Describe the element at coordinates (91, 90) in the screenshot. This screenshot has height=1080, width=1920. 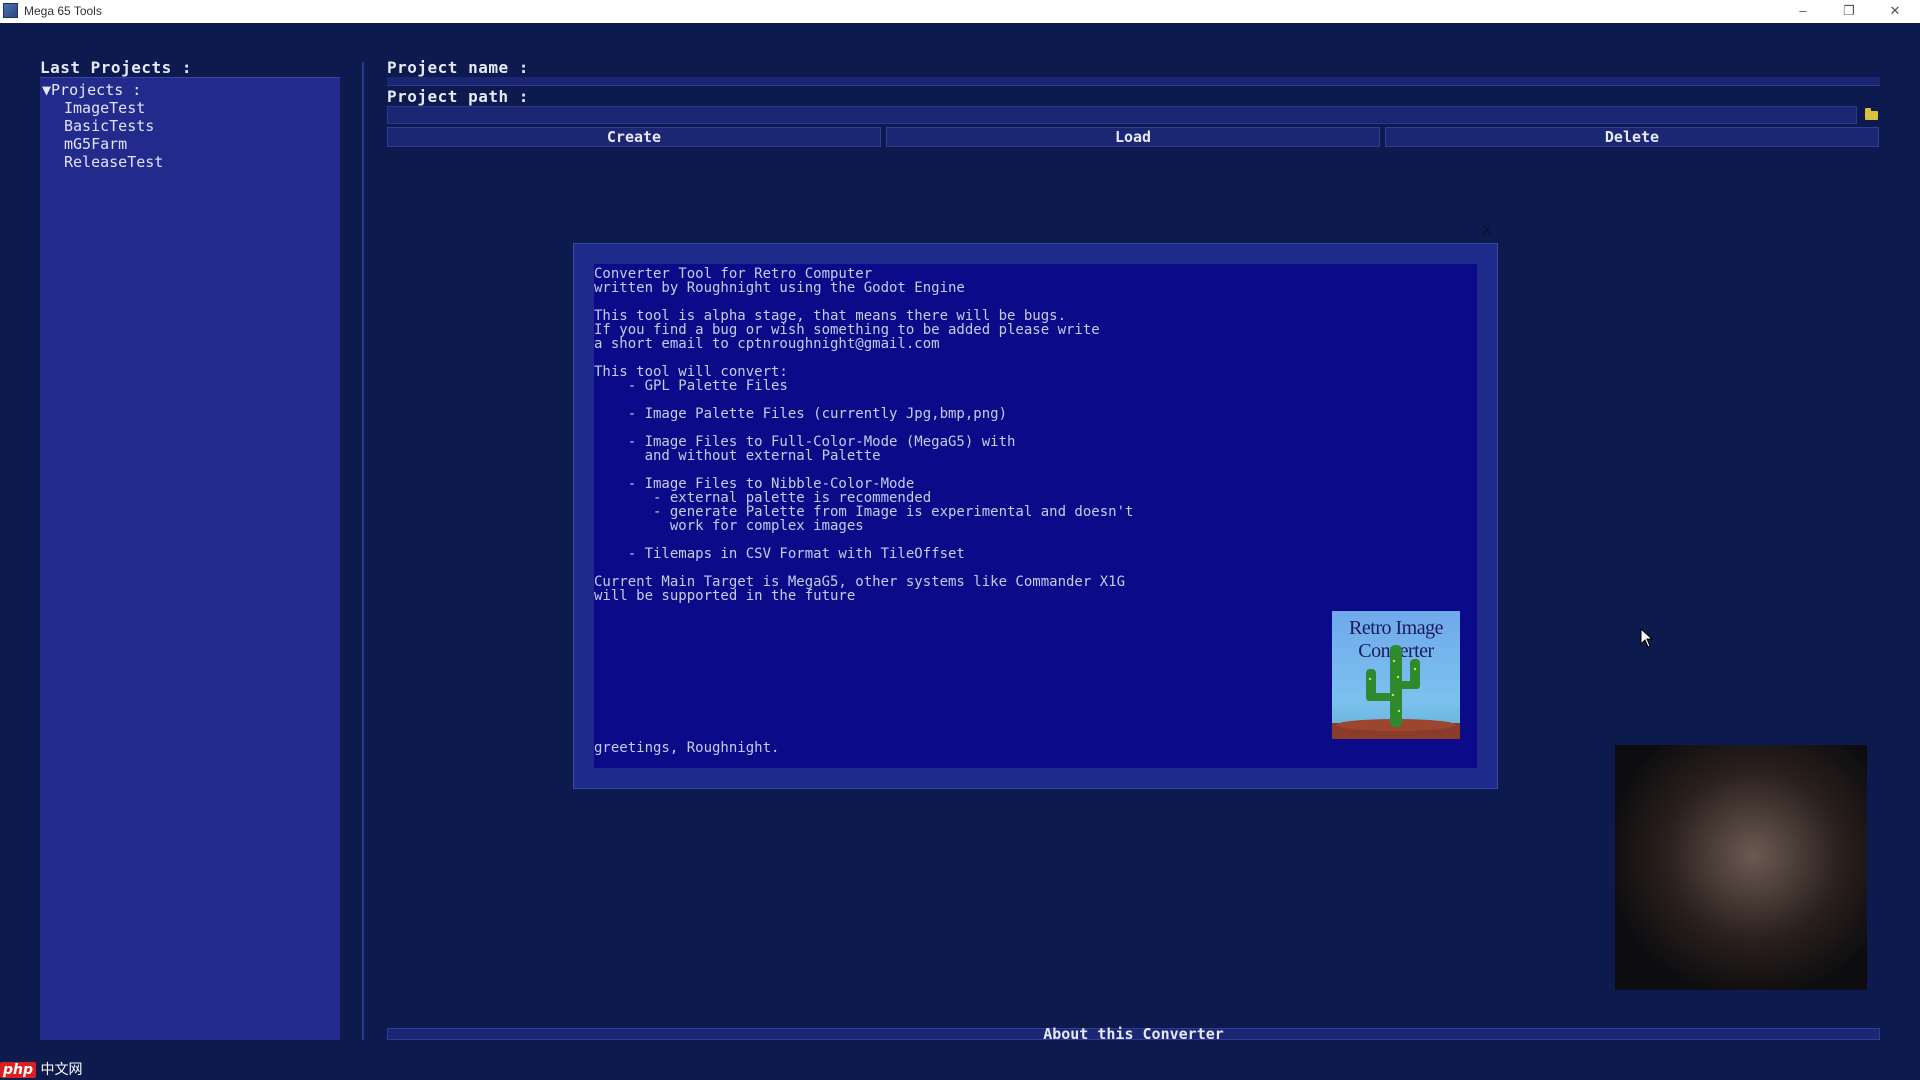
I see `tree-root-projects: ▼Projects :` at that location.